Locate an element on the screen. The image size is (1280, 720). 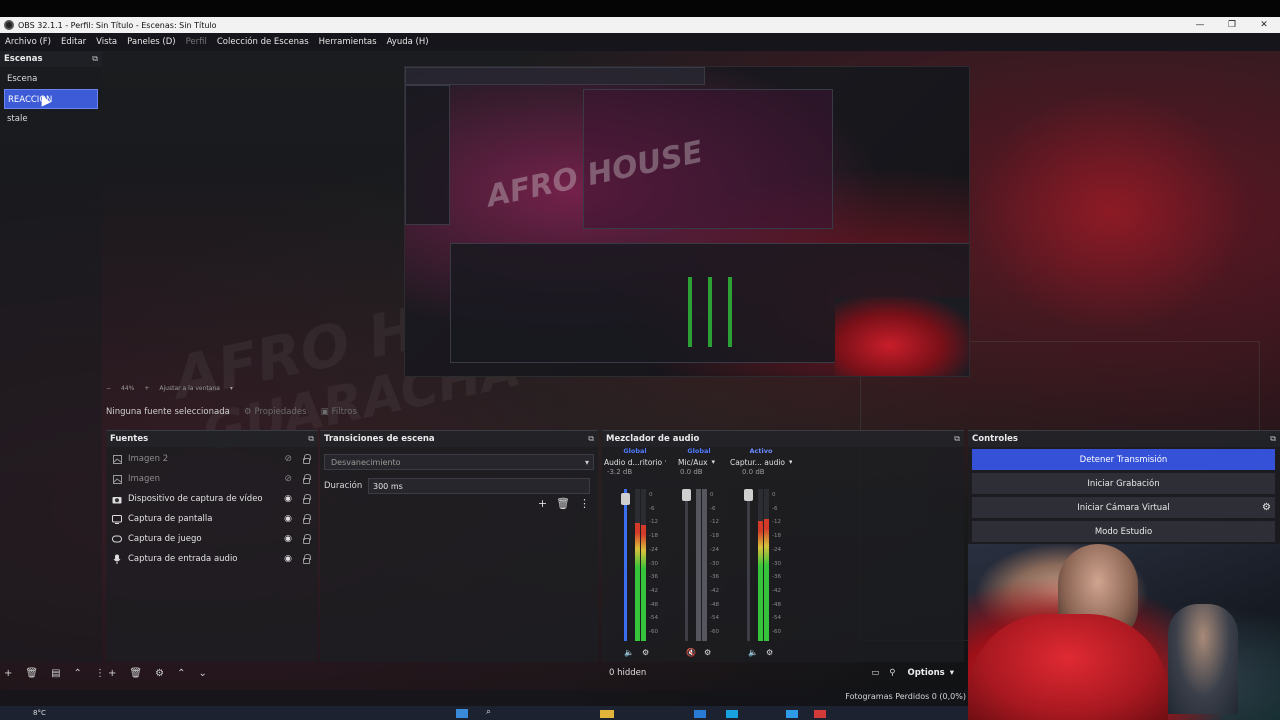
menu-archivo: Archivo (F) is located at coordinates (28, 42).